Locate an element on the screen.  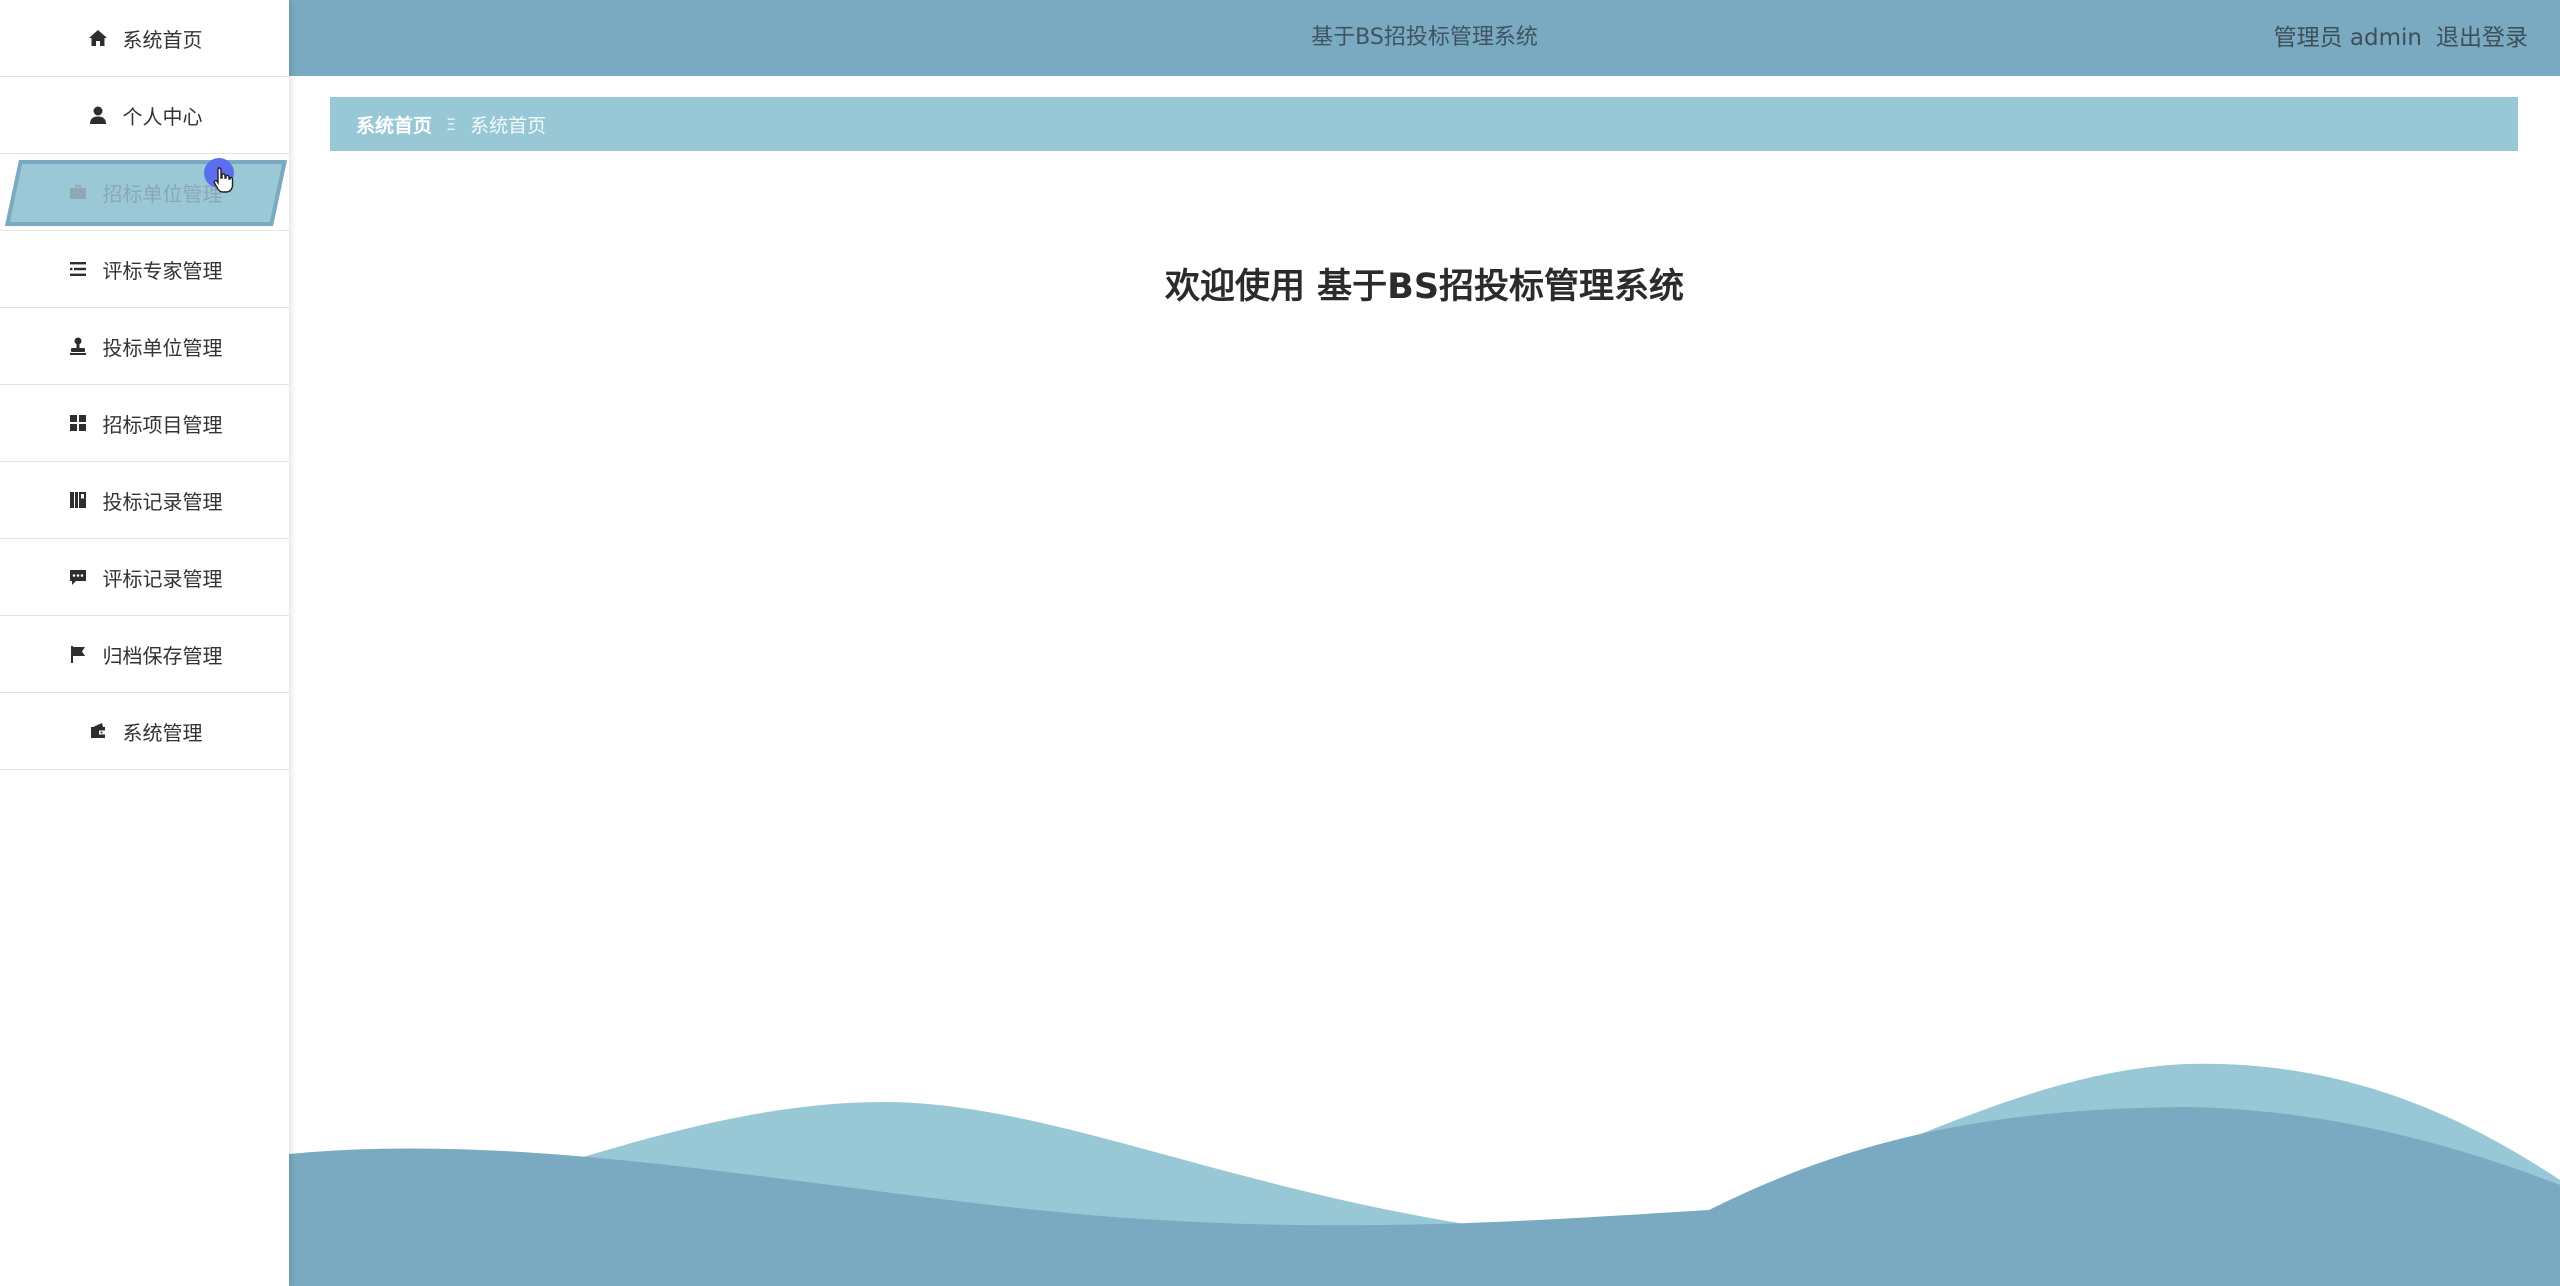
sidebar-item-bid-records: 投标记录管理 is located at coordinates (144, 500).